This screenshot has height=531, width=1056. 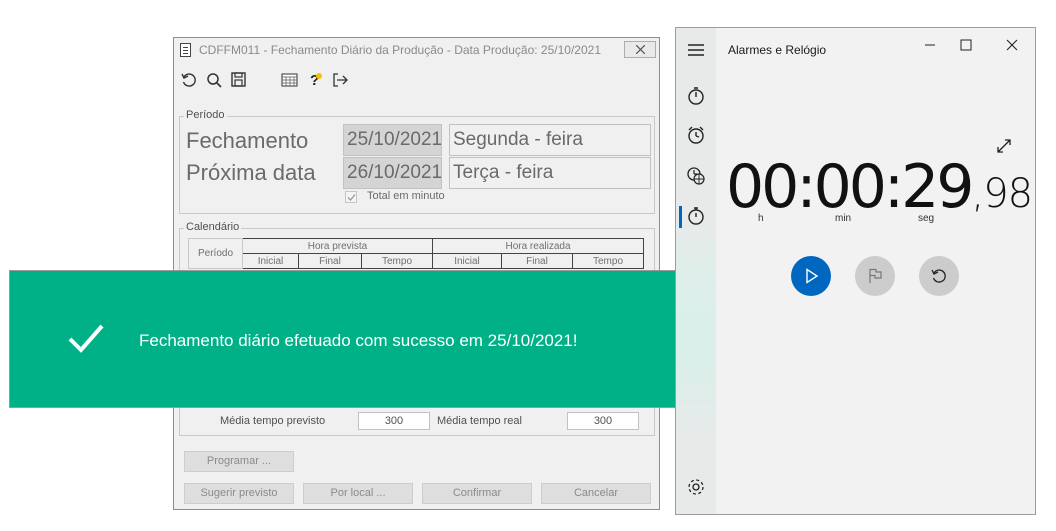 What do you see at coordinates (696, 96) in the screenshot?
I see `timer-icon` at bounding box center [696, 96].